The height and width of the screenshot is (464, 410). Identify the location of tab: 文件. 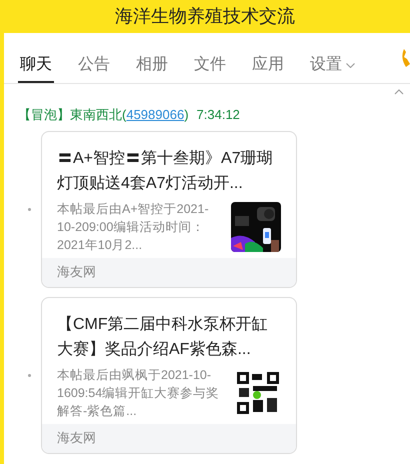
(210, 66).